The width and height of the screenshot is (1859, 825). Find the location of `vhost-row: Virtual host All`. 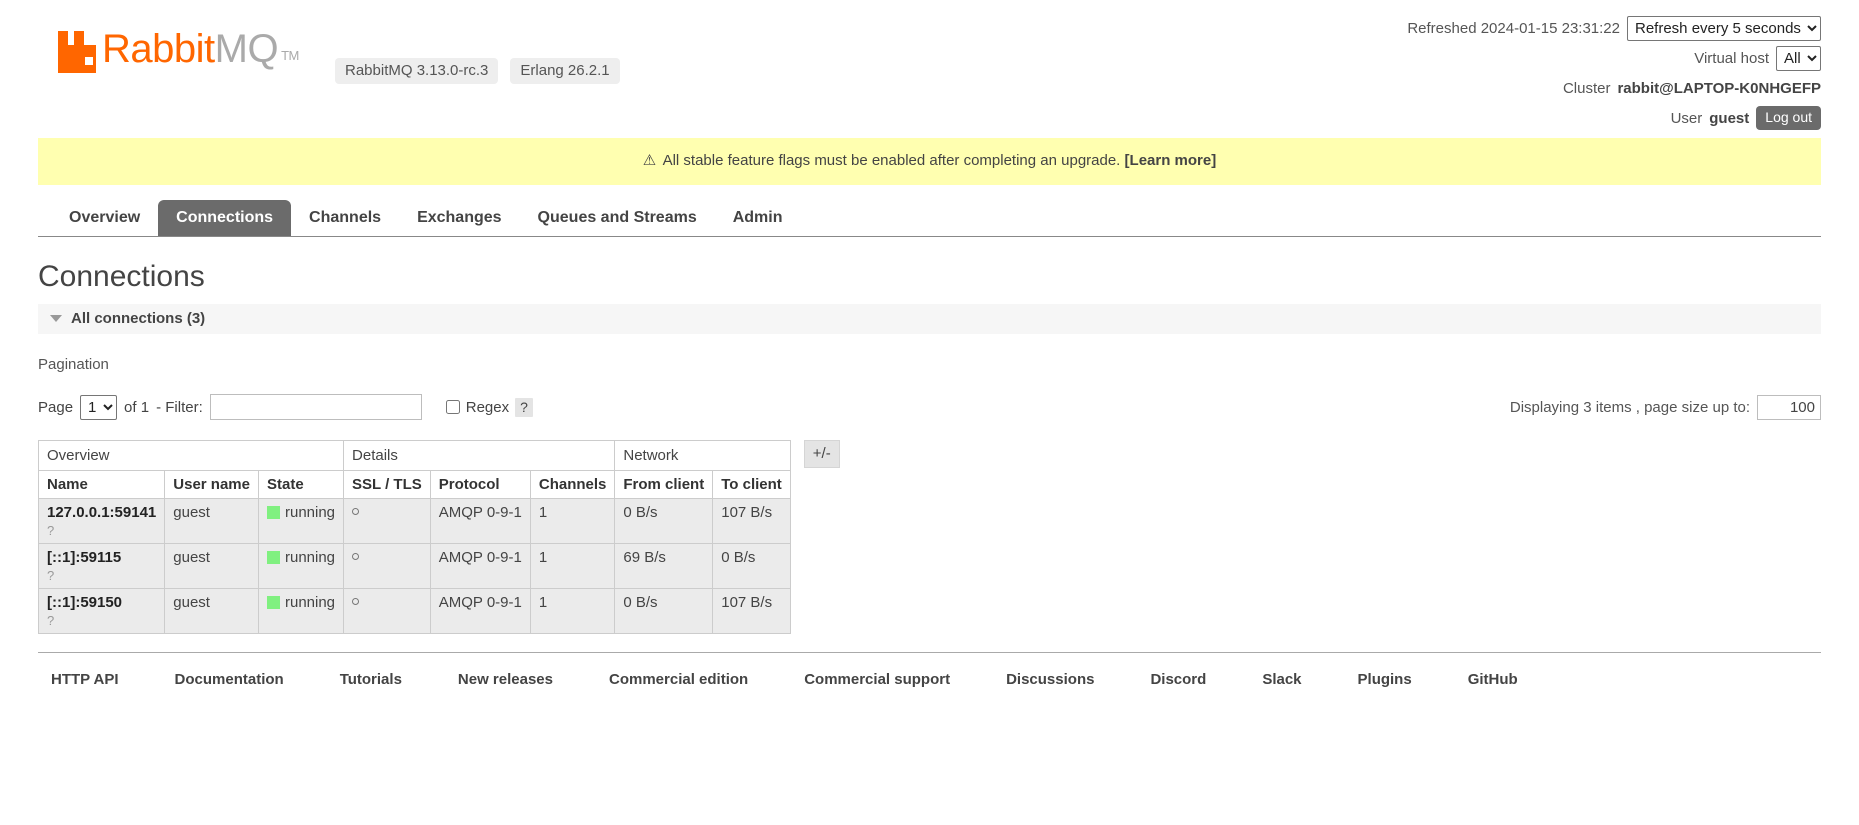

vhost-row: Virtual host All is located at coordinates (1614, 58).